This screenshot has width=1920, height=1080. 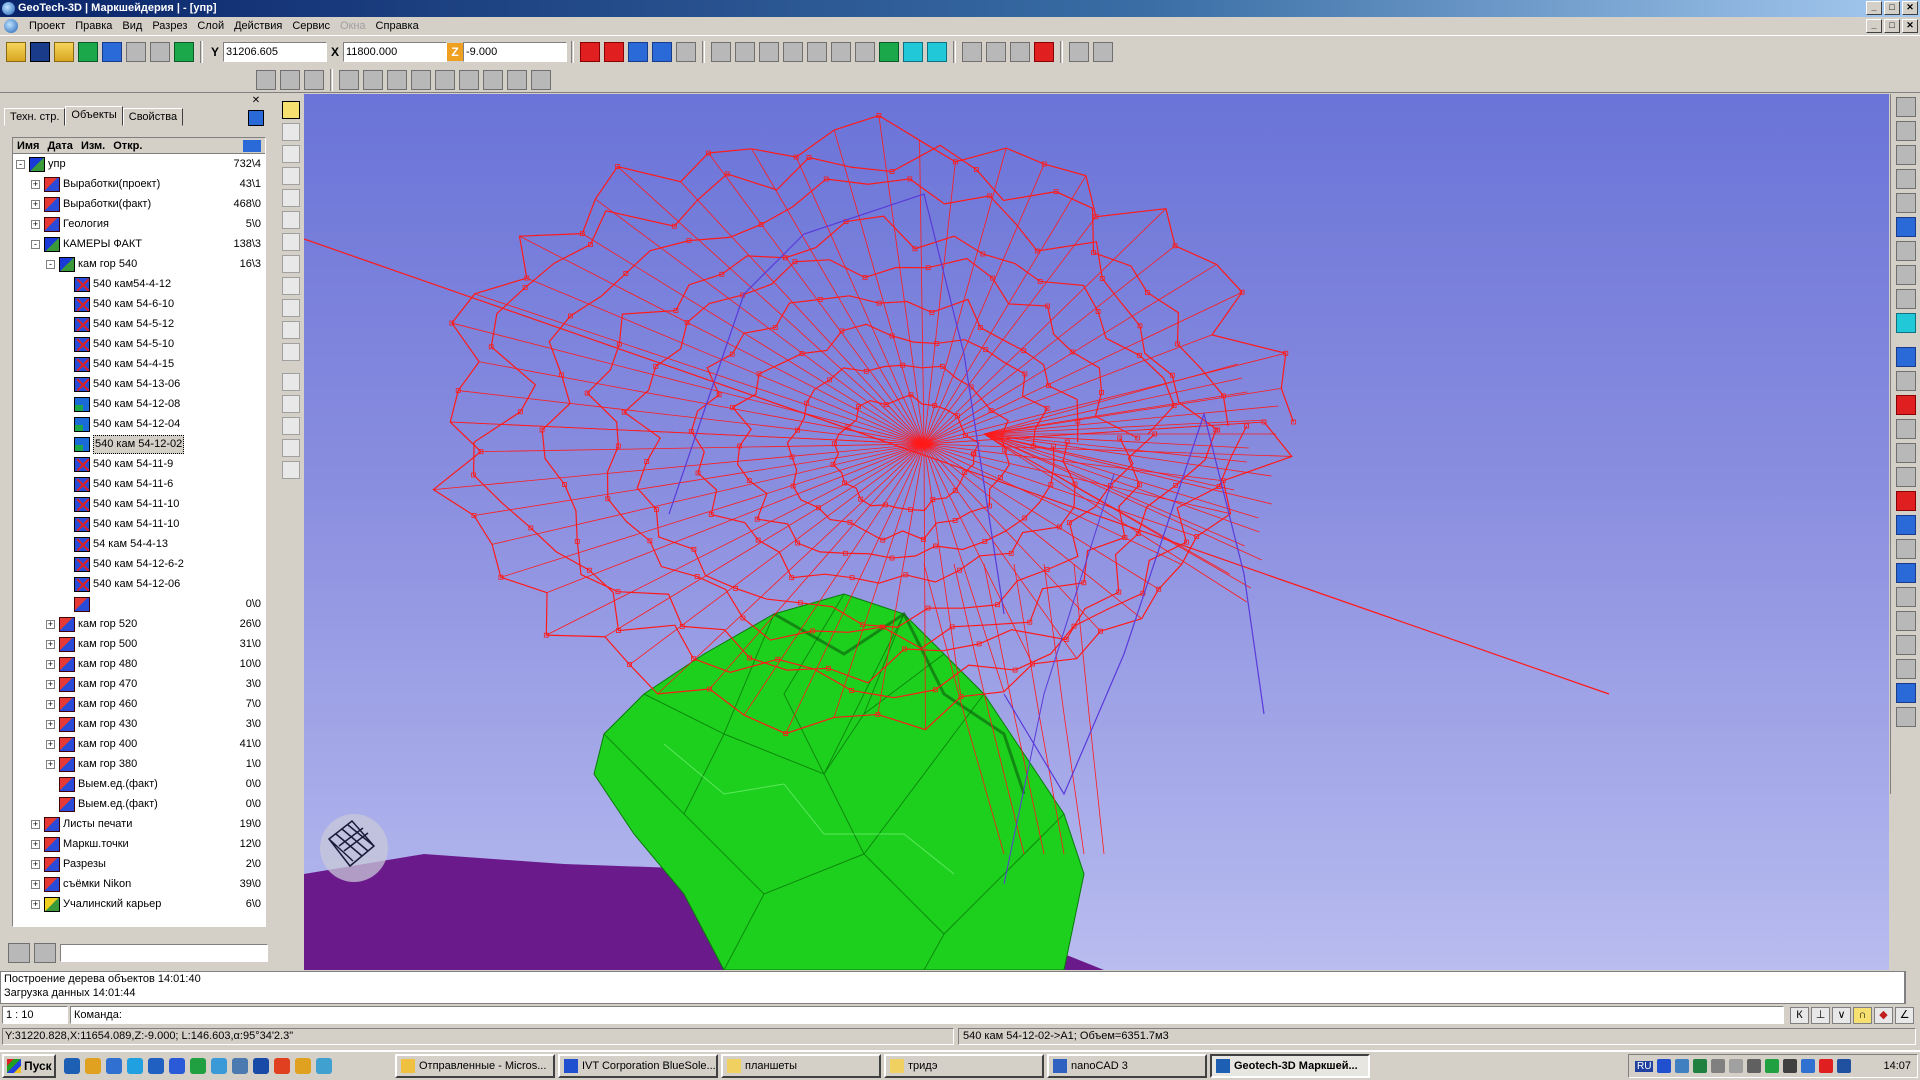 I want to click on network-icon, so click(x=1682, y=1066).